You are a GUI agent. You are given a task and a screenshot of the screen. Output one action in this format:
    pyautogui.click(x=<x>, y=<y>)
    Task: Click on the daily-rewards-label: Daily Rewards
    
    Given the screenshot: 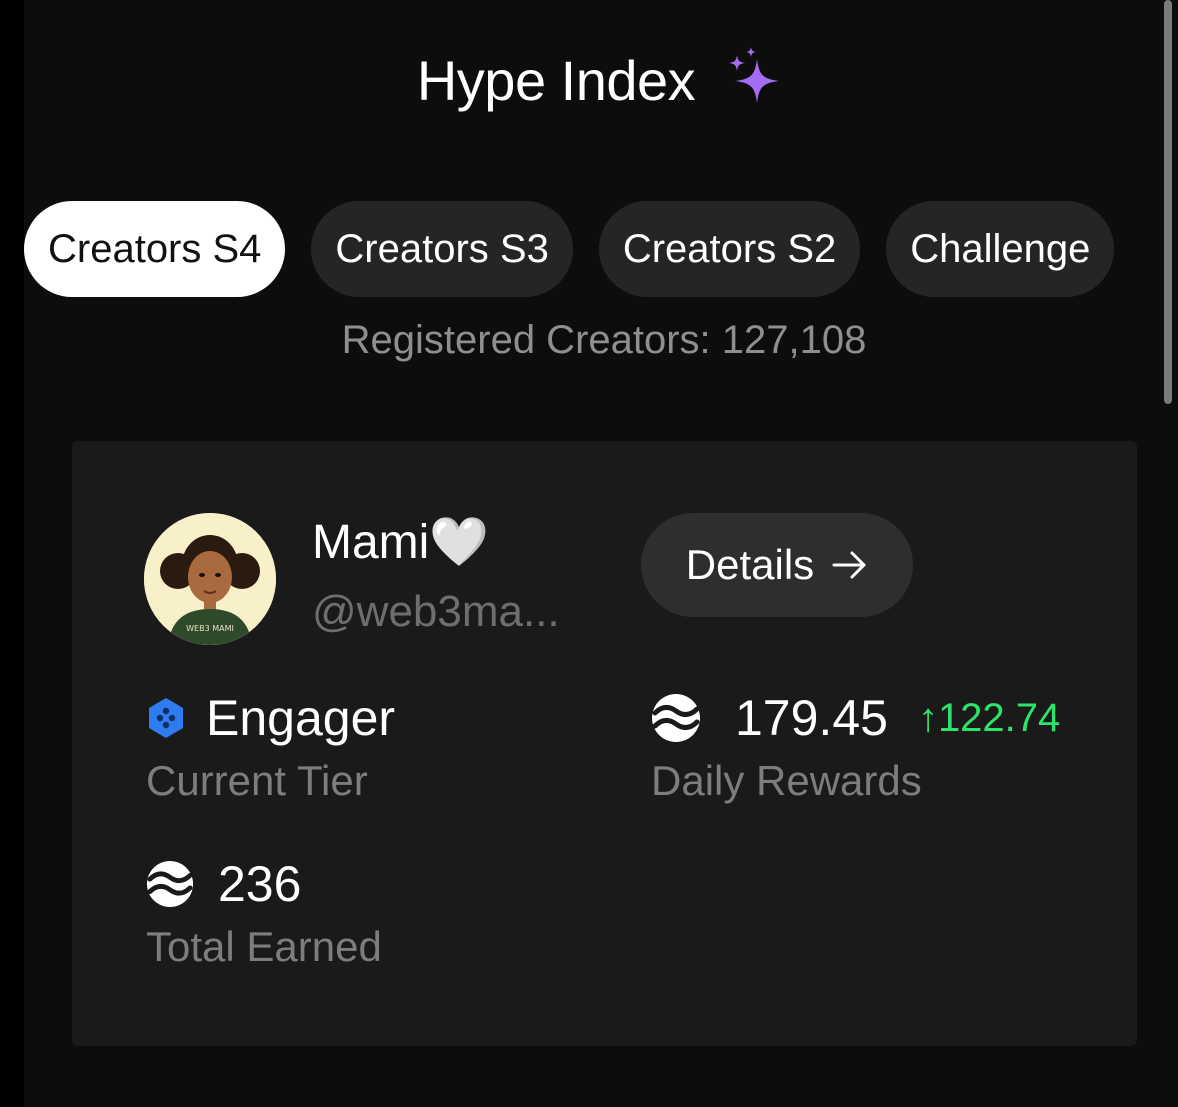 What is the action you would take?
    pyautogui.click(x=786, y=780)
    